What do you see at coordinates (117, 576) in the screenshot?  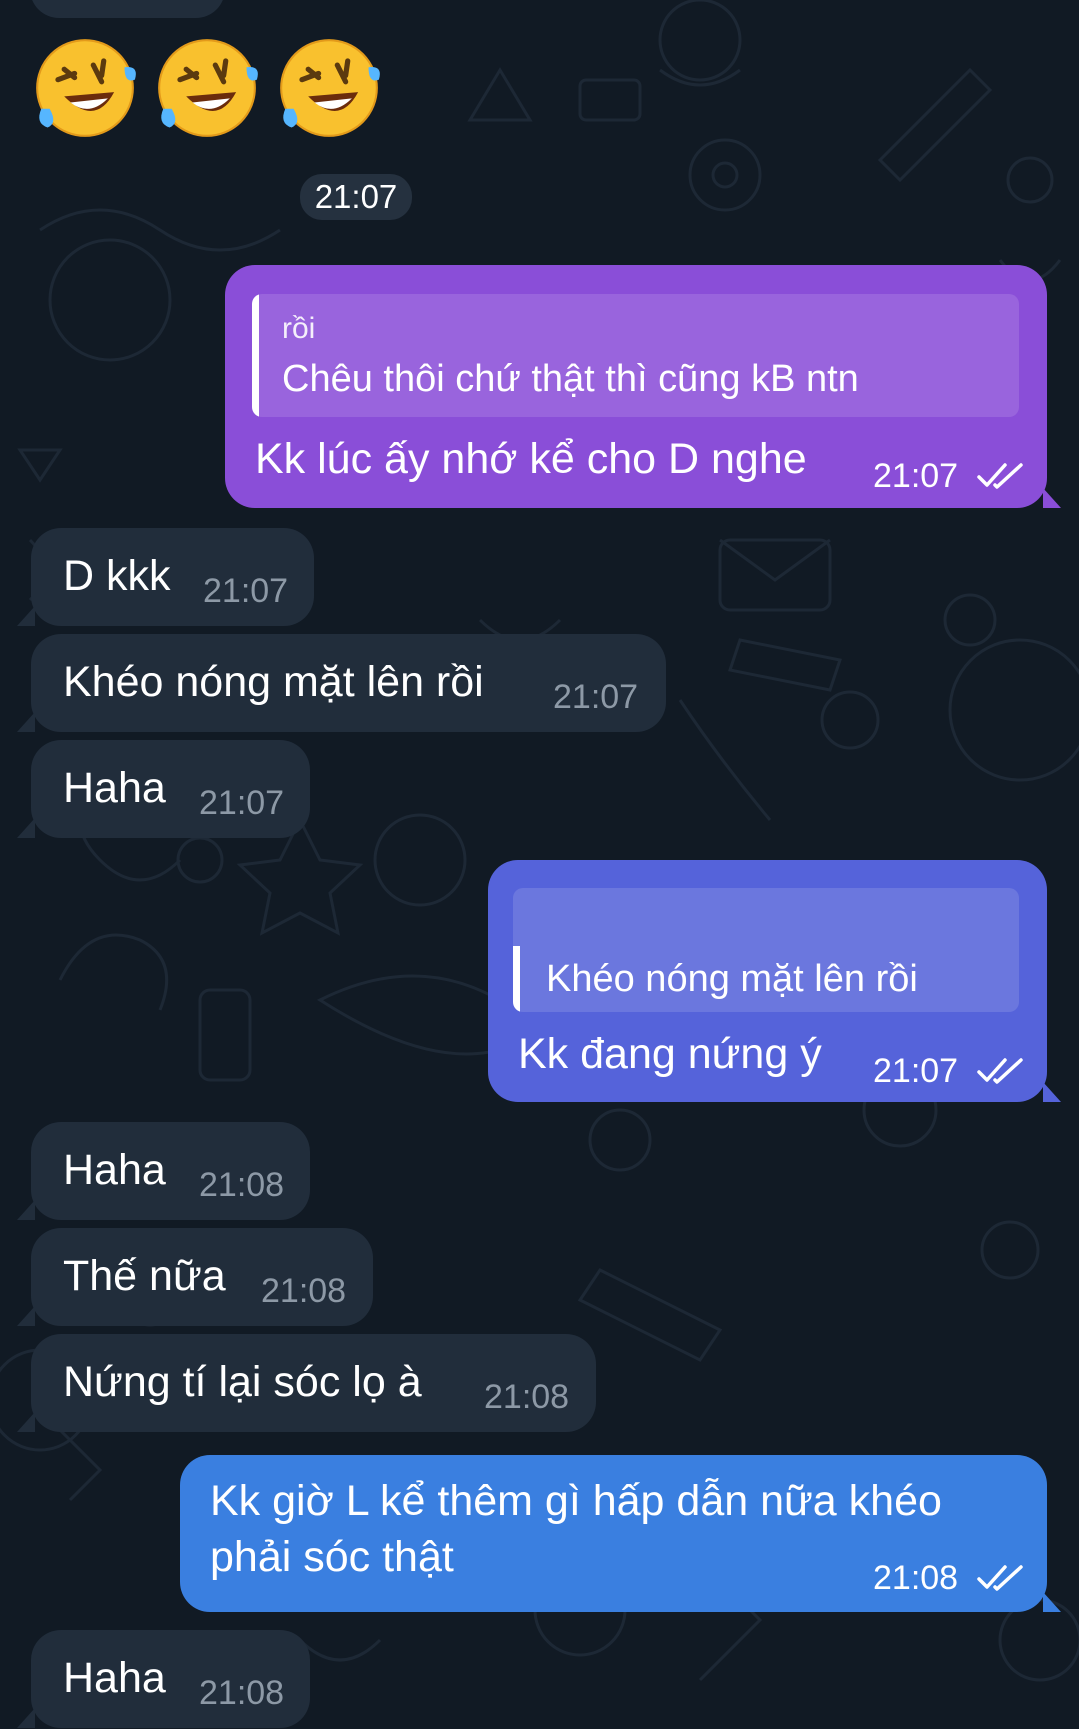 I see `message-text: D kkk` at bounding box center [117, 576].